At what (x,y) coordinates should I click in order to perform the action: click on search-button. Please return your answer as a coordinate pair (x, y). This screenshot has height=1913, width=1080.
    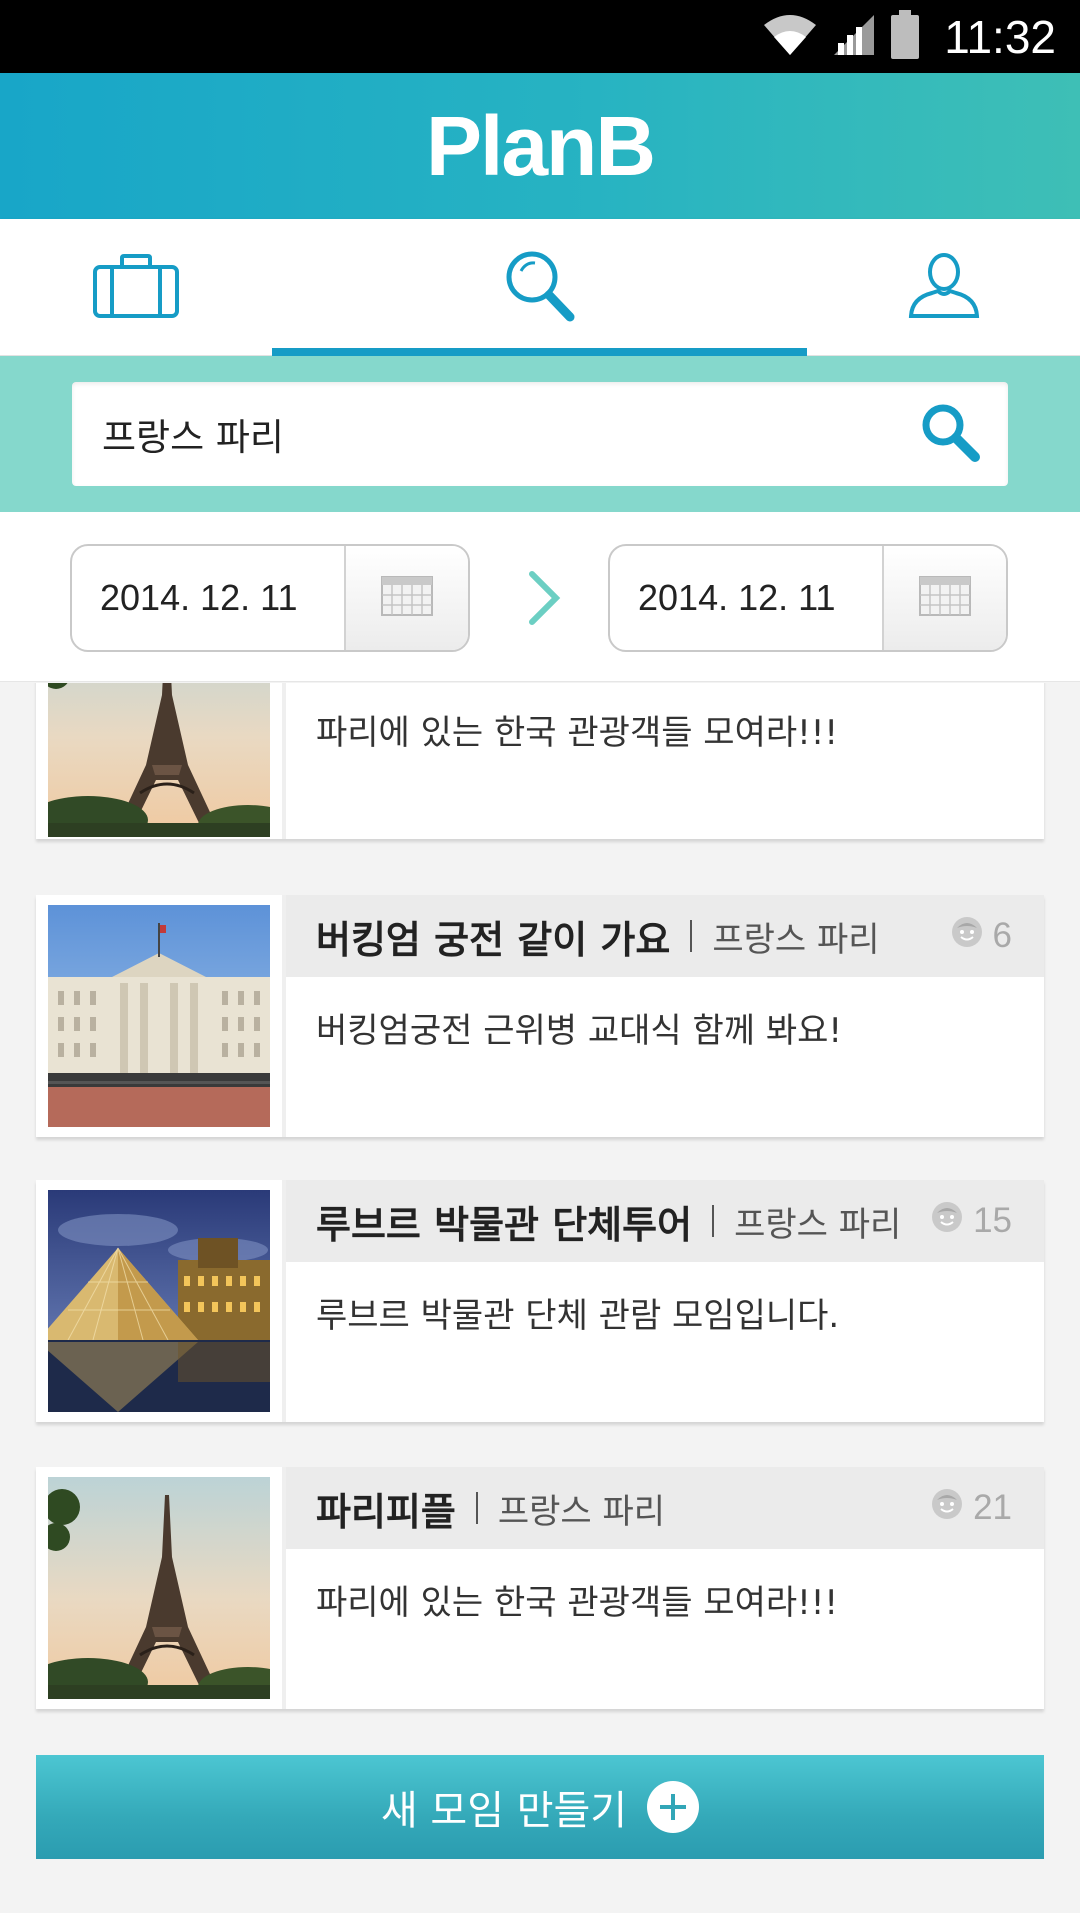
    Looking at the image, I should click on (950, 434).